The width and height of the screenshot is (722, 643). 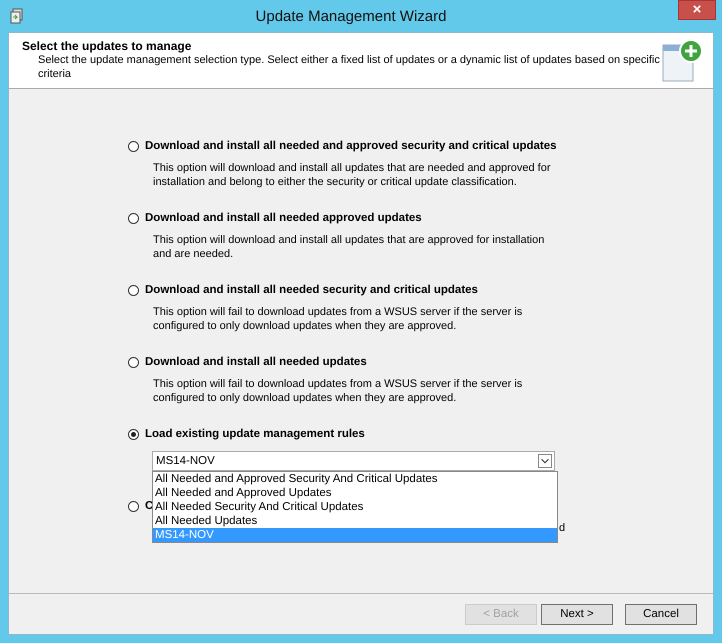 I want to click on window-title: Update Management Wizard, so click(x=351, y=16).